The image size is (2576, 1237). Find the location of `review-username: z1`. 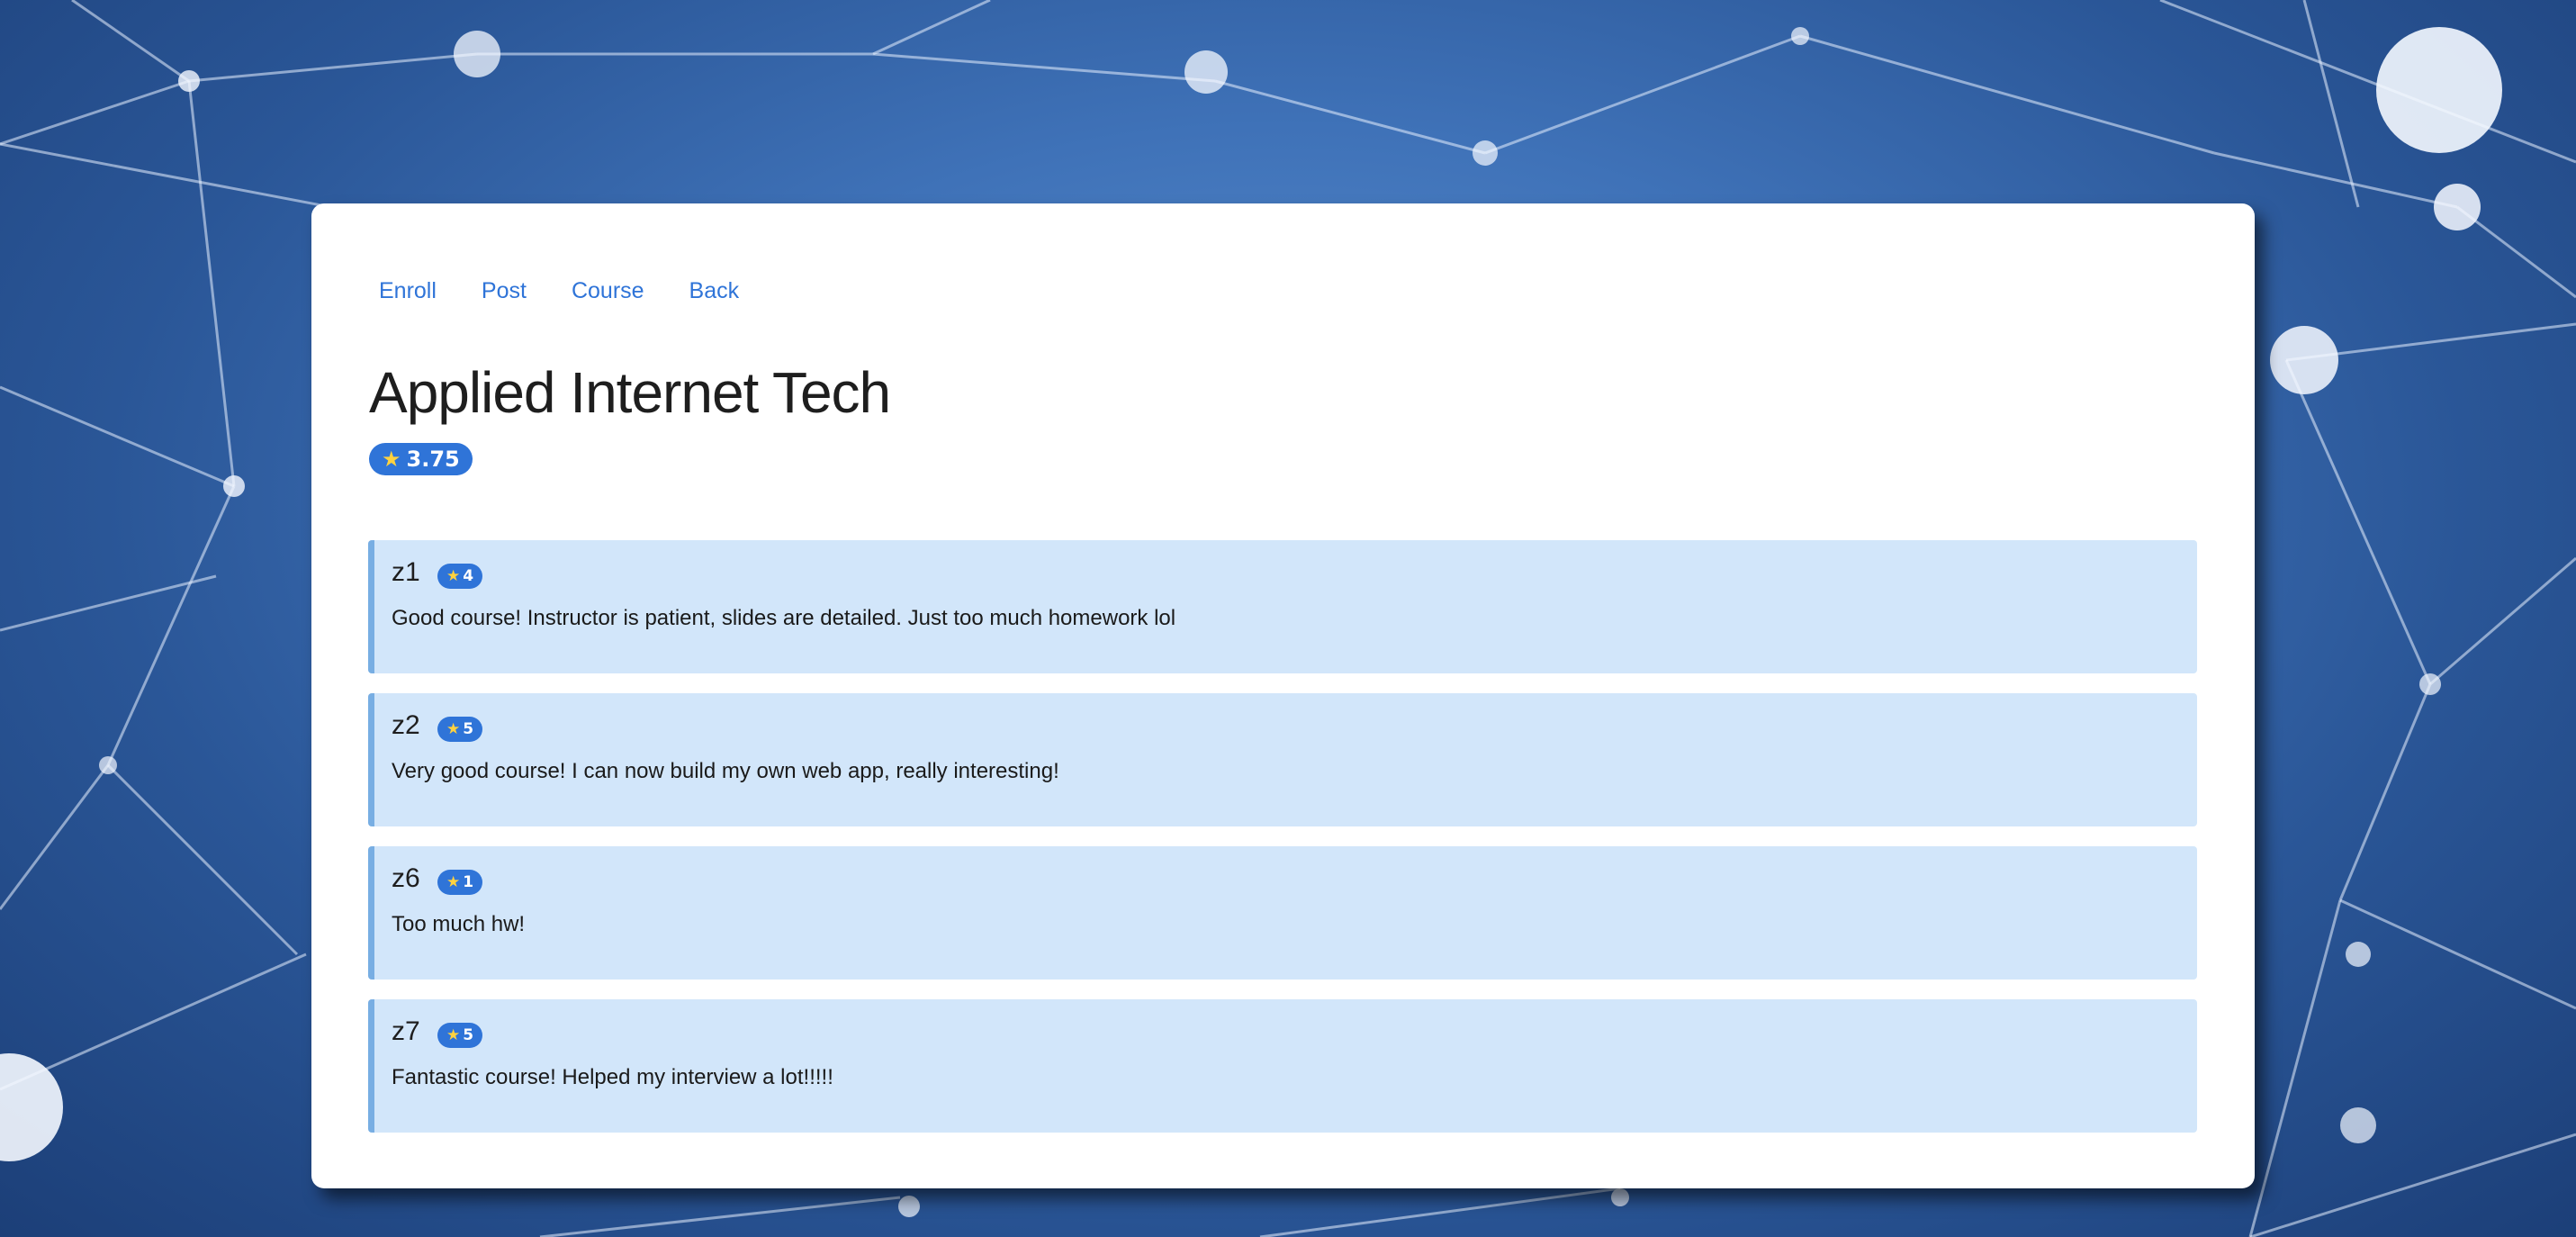

review-username: z1 is located at coordinates (406, 572).